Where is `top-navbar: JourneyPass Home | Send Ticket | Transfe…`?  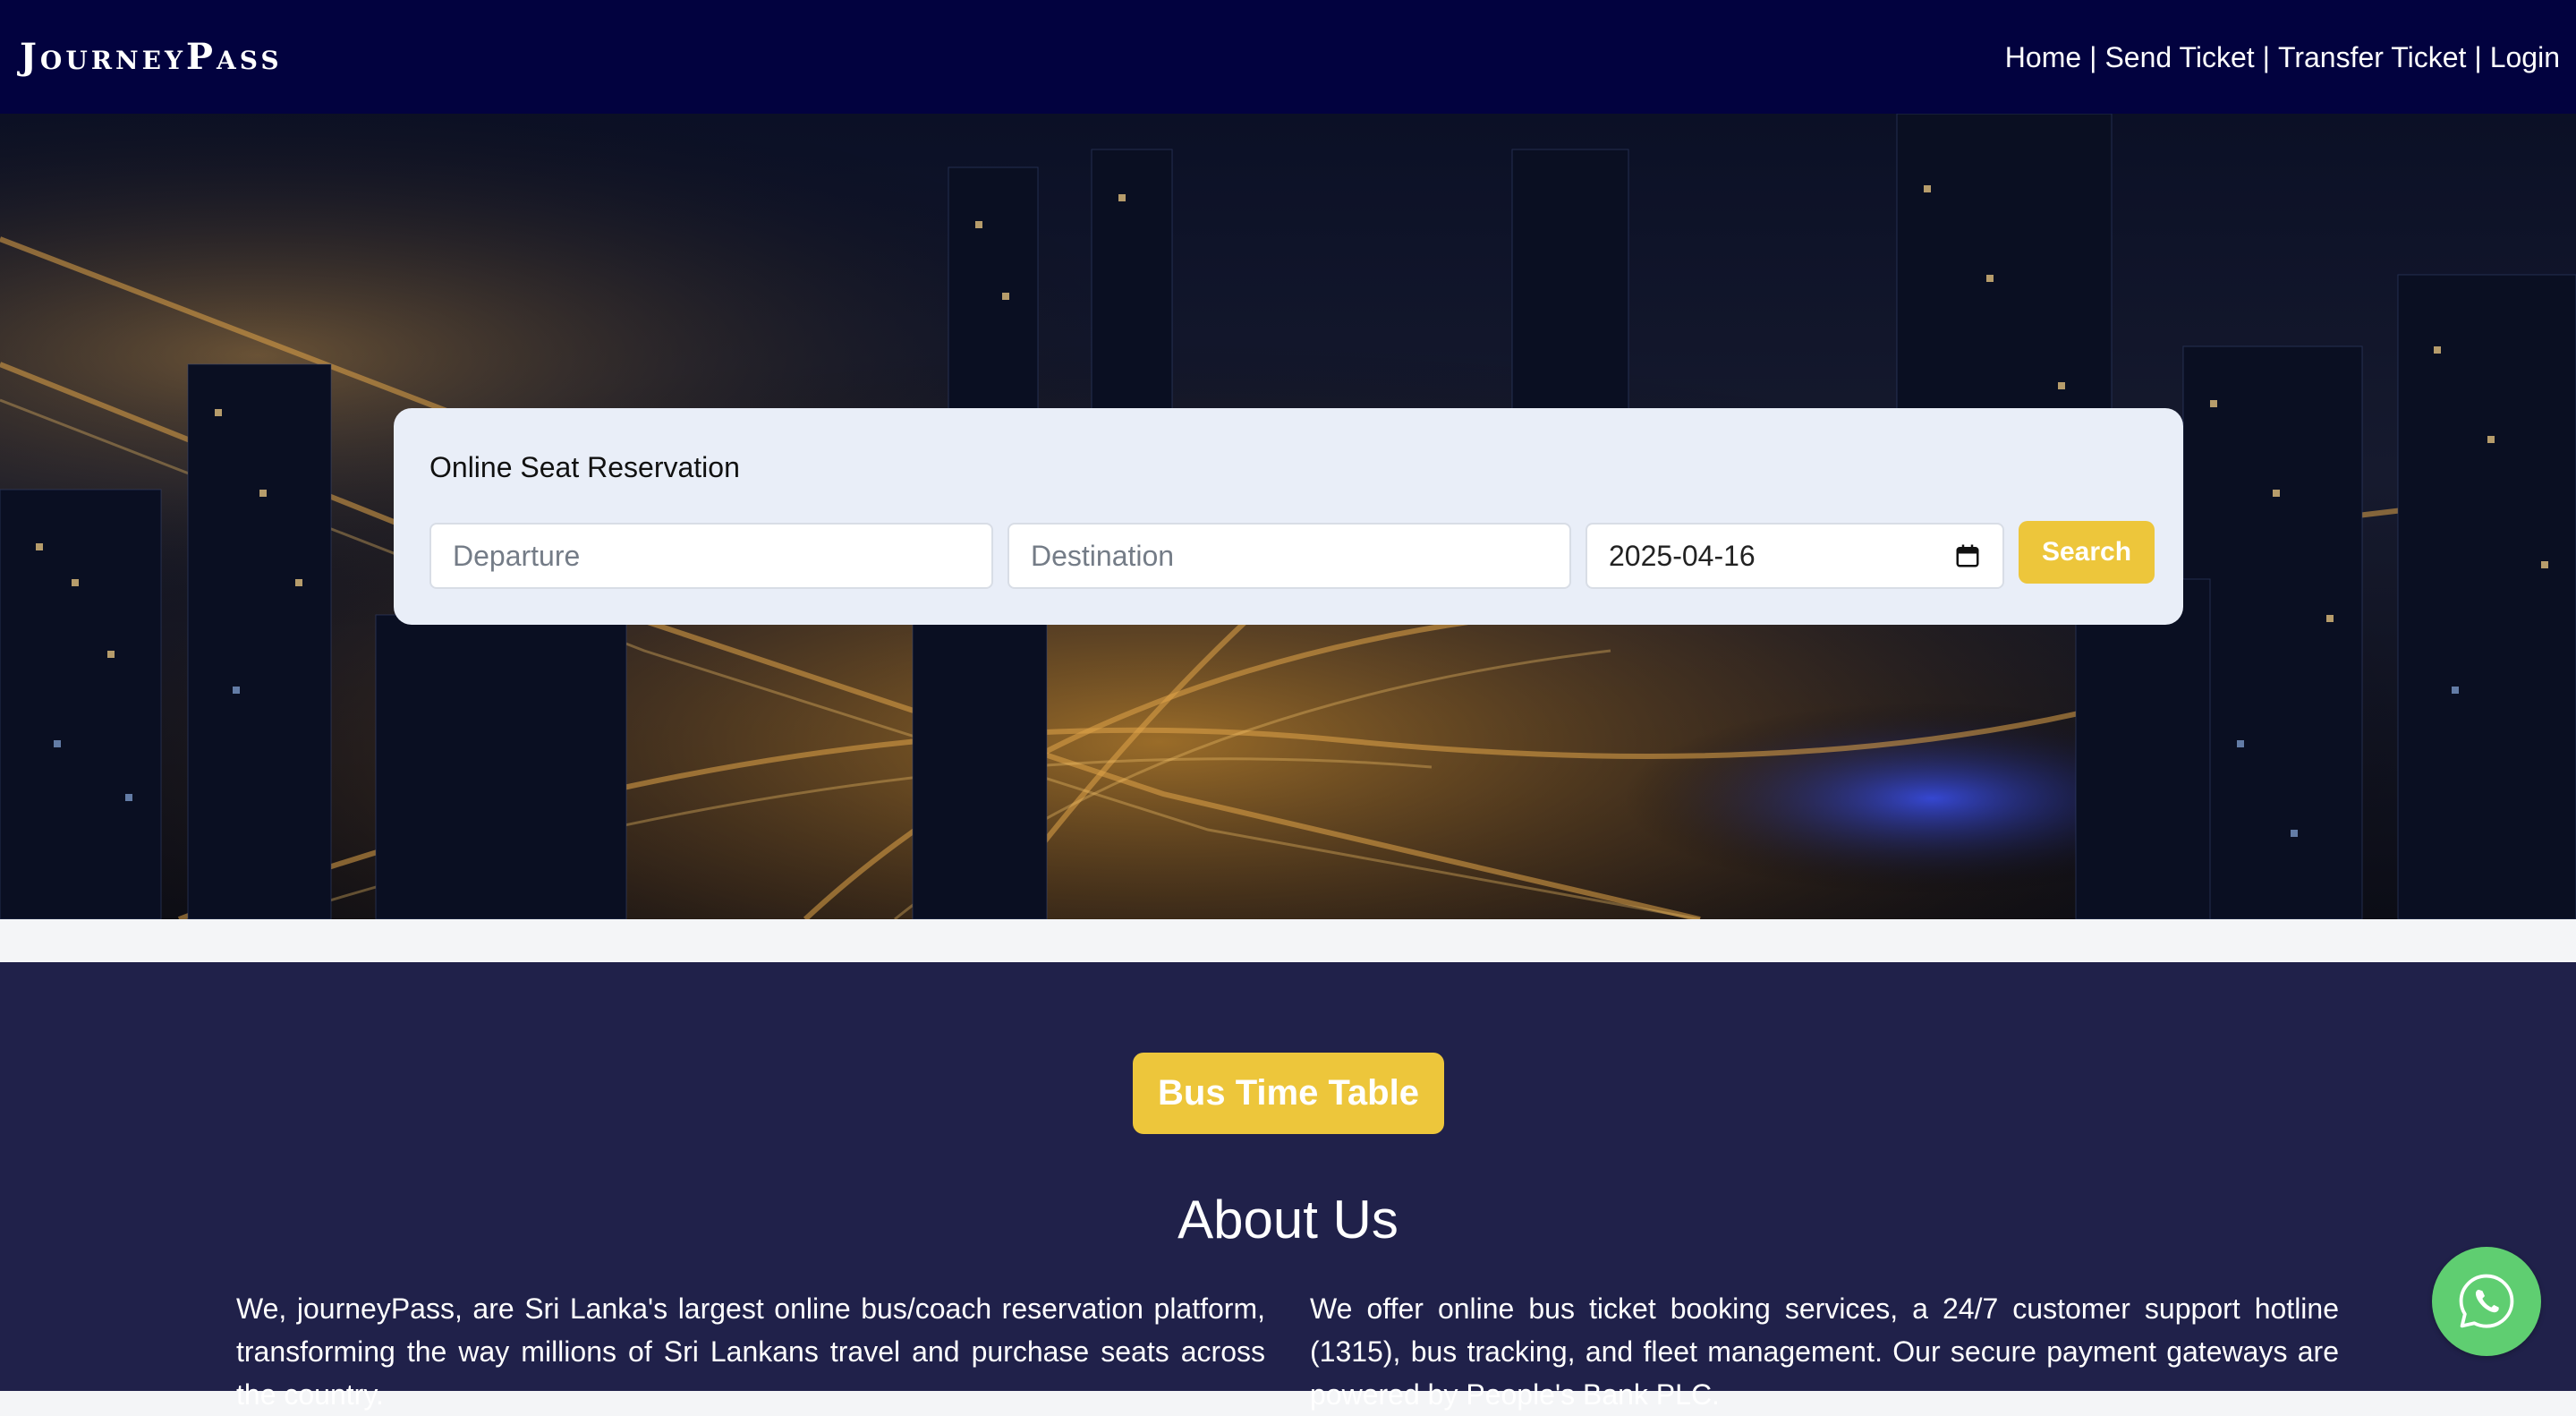 top-navbar: JourneyPass Home | Send Ticket | Transfe… is located at coordinates (1288, 57).